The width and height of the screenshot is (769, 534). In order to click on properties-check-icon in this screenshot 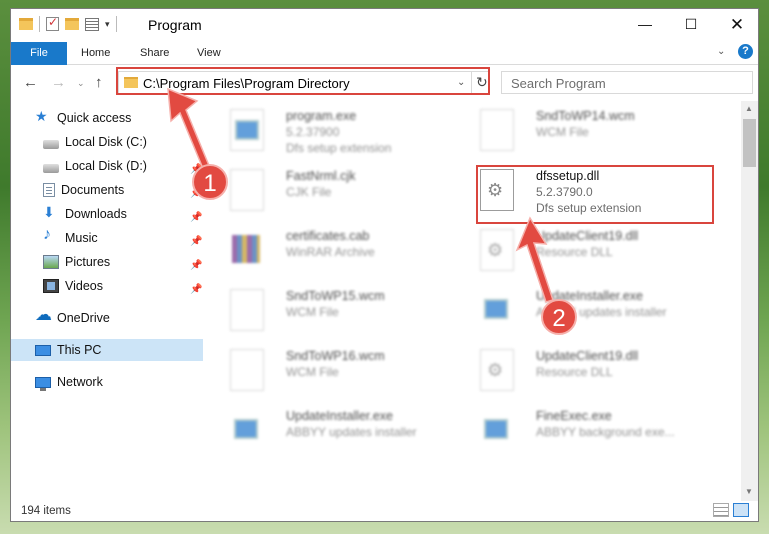, I will do `click(52, 23)`.